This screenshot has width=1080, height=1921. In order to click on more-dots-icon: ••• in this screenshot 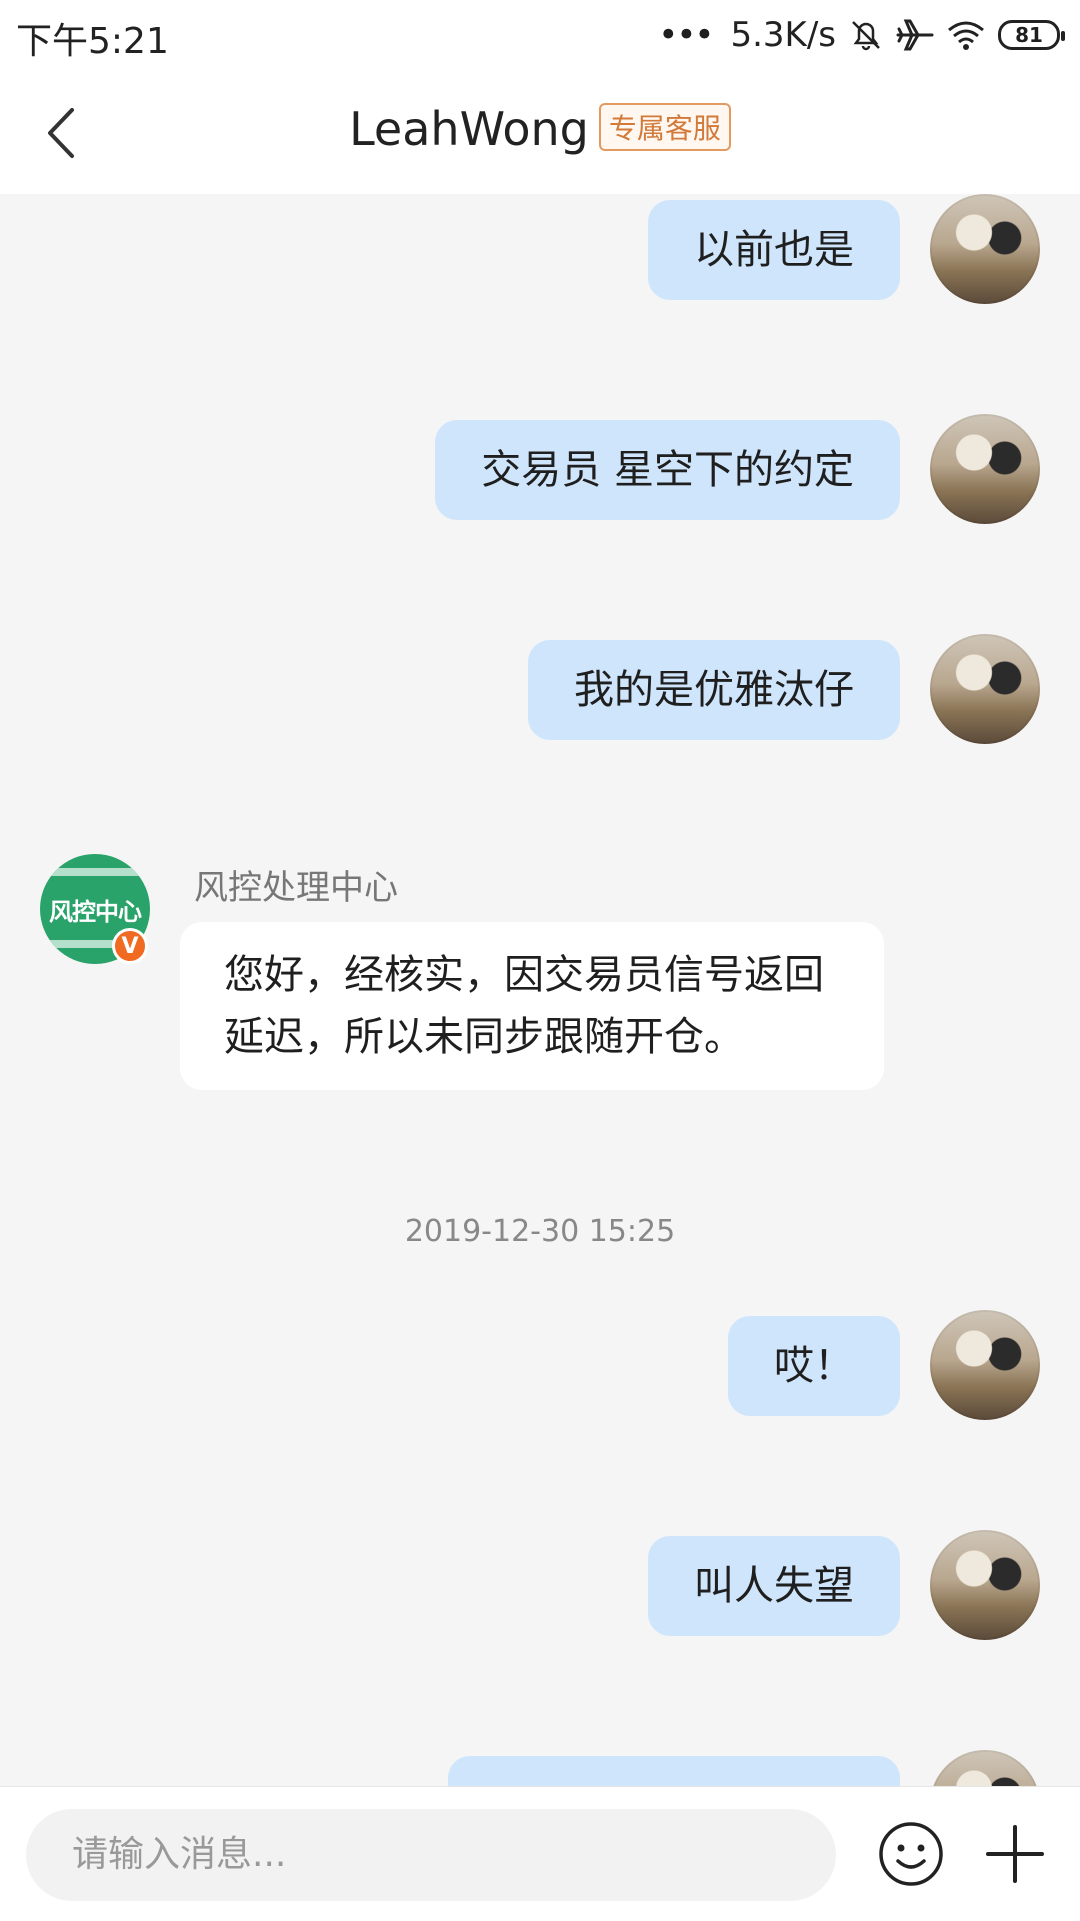, I will do `click(686, 35)`.